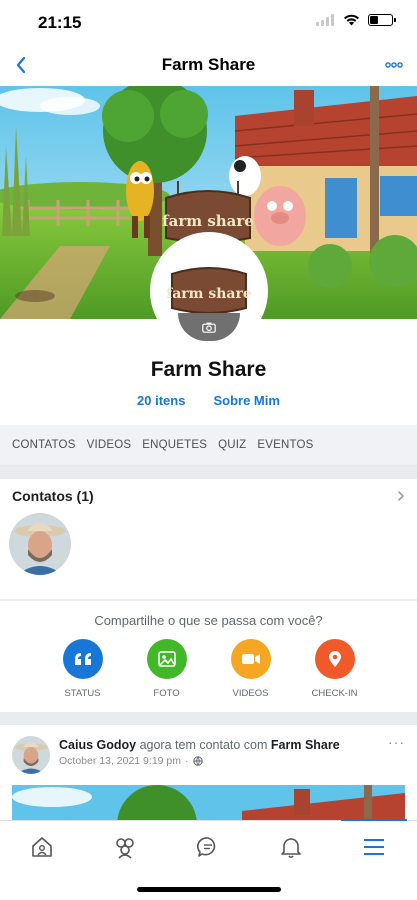 The width and height of the screenshot is (417, 900). I want to click on profile-tabs: CONTATOS VIDEOS ENQUETES QUIZ EVENTOS, so click(208, 445).